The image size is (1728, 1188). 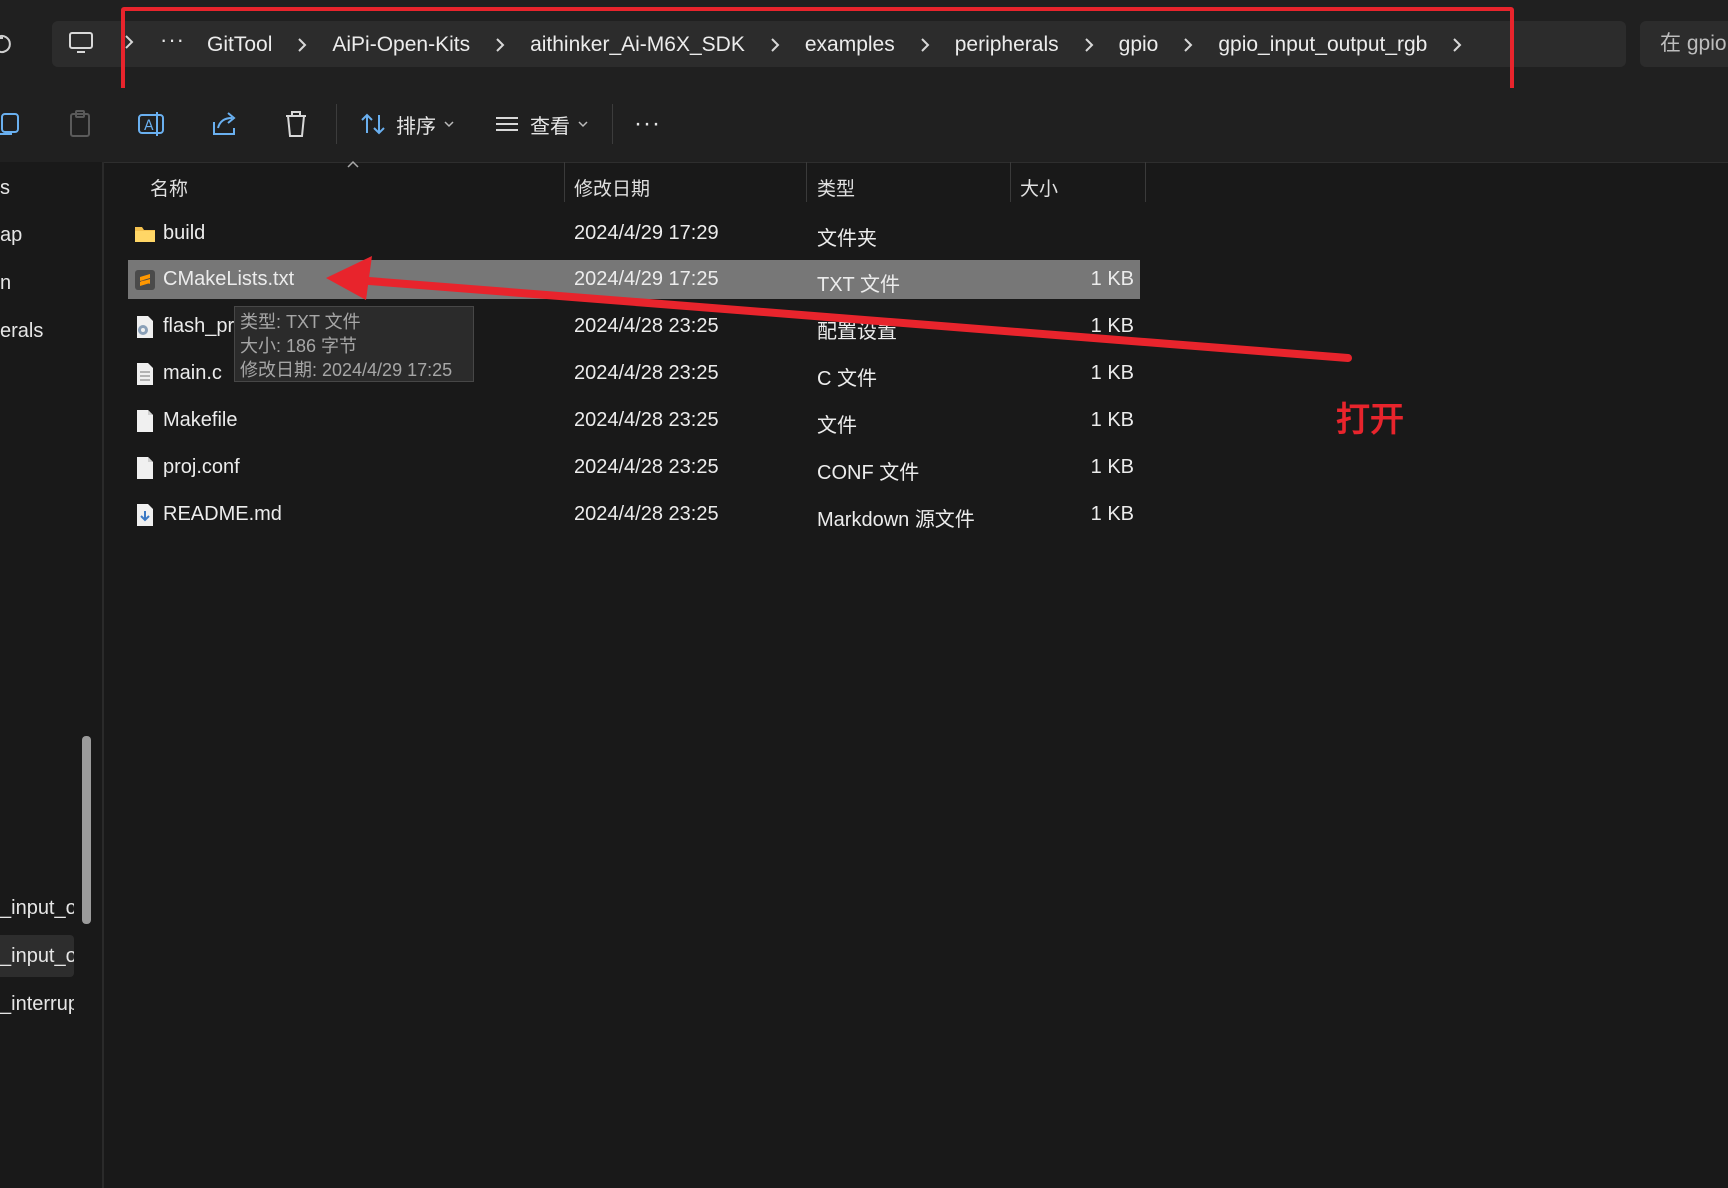 I want to click on nav-item-label: _interrup, so click(x=37, y=1004).